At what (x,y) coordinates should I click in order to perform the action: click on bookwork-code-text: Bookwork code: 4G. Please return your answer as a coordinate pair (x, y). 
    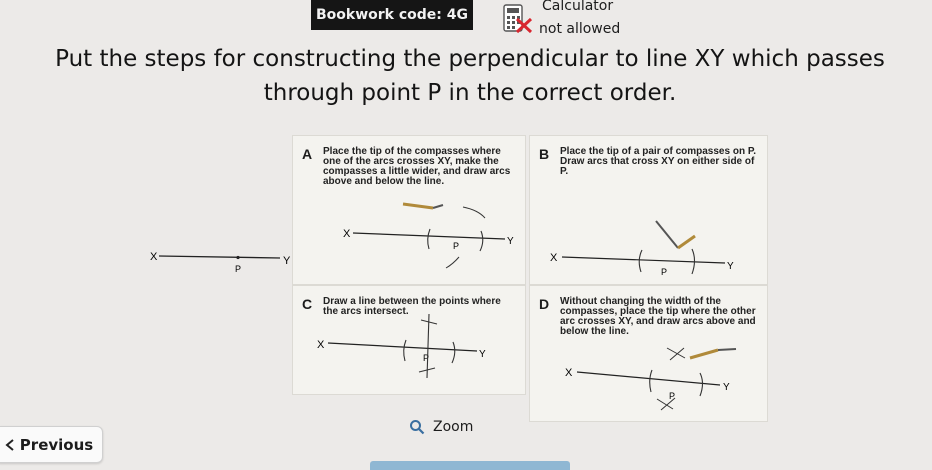
    Looking at the image, I should click on (392, 15).